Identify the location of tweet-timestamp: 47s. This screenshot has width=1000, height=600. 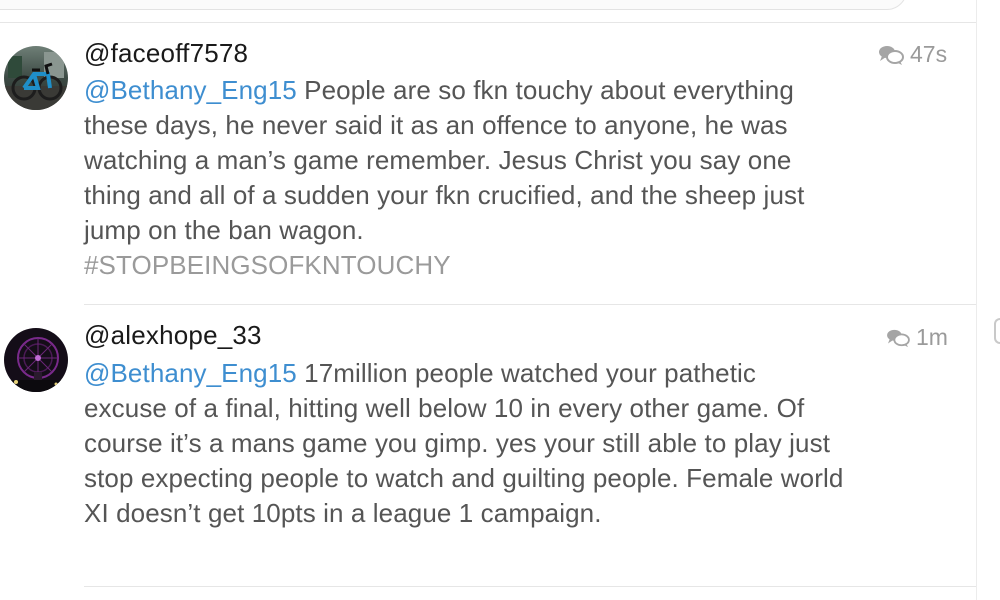
(929, 54).